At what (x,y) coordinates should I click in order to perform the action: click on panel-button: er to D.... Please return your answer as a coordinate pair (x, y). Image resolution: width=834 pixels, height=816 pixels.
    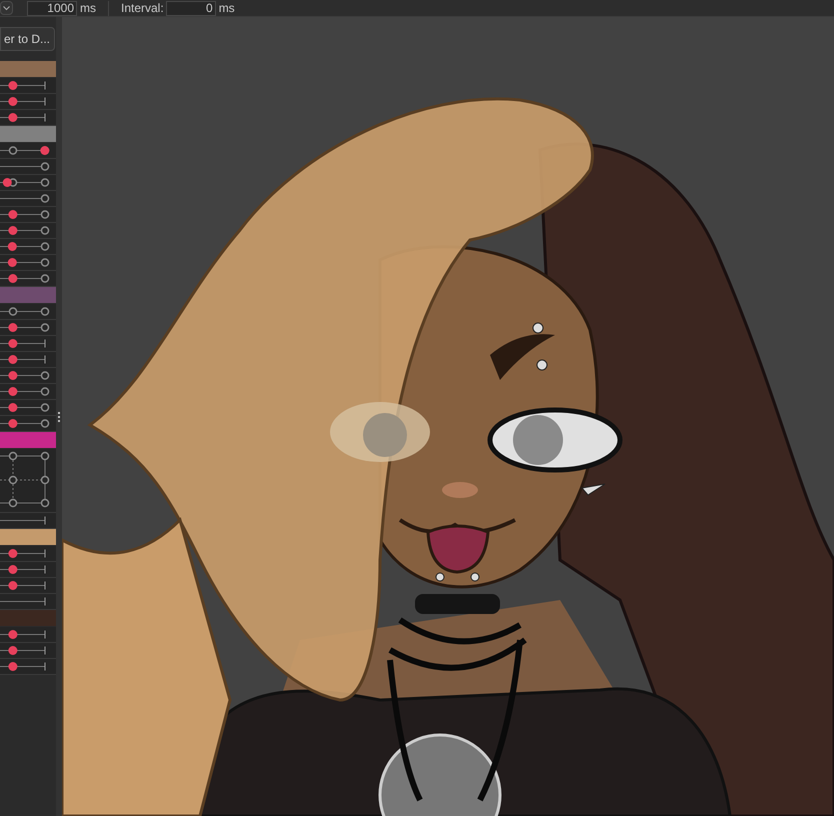
    Looking at the image, I should click on (27, 39).